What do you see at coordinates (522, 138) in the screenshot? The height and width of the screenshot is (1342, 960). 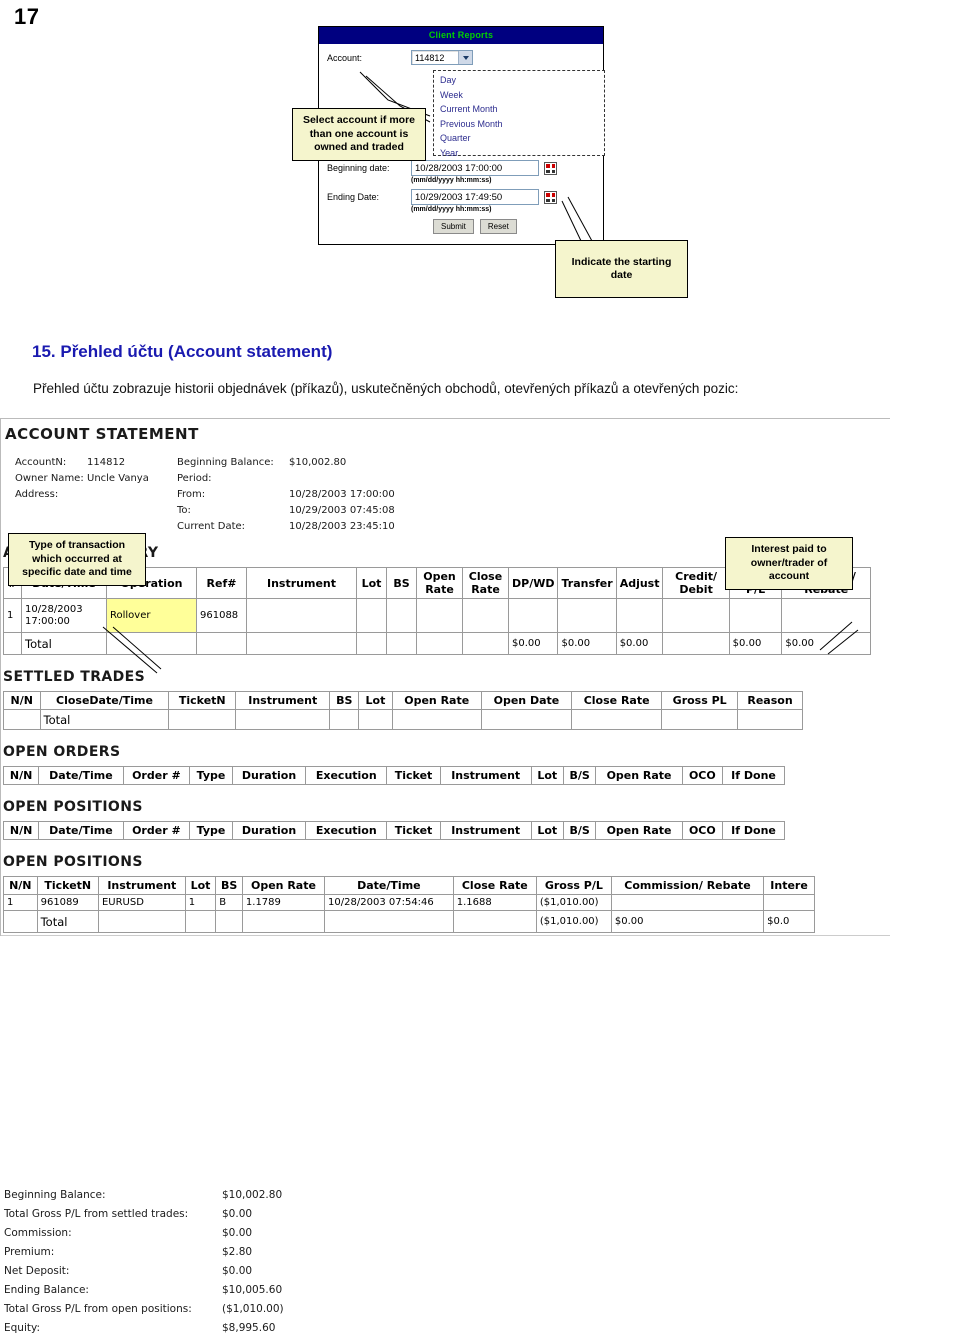 I see `period-option-quarter: Quarter` at bounding box center [522, 138].